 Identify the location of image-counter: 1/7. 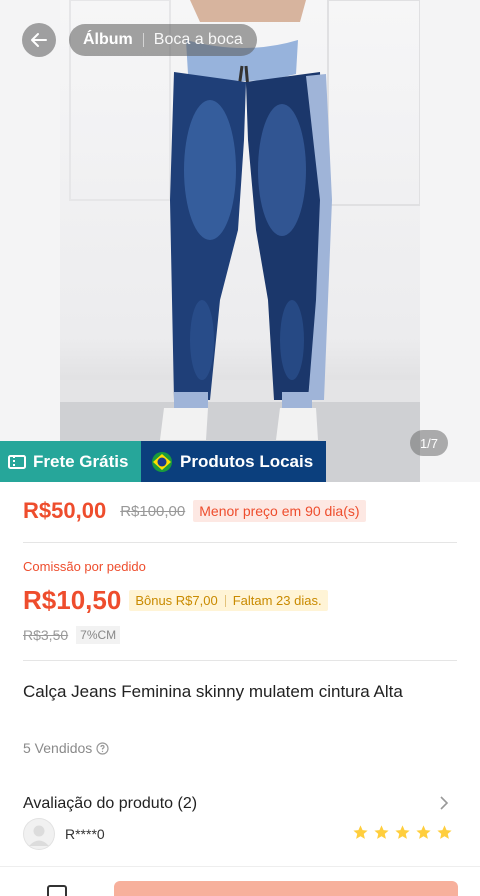
(429, 443).